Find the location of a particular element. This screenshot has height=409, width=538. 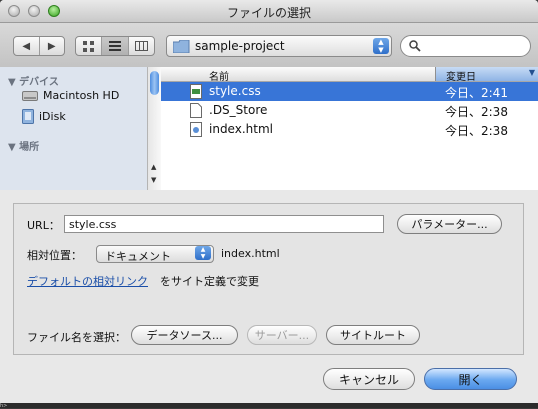

open-button: 開く is located at coordinates (470, 379).